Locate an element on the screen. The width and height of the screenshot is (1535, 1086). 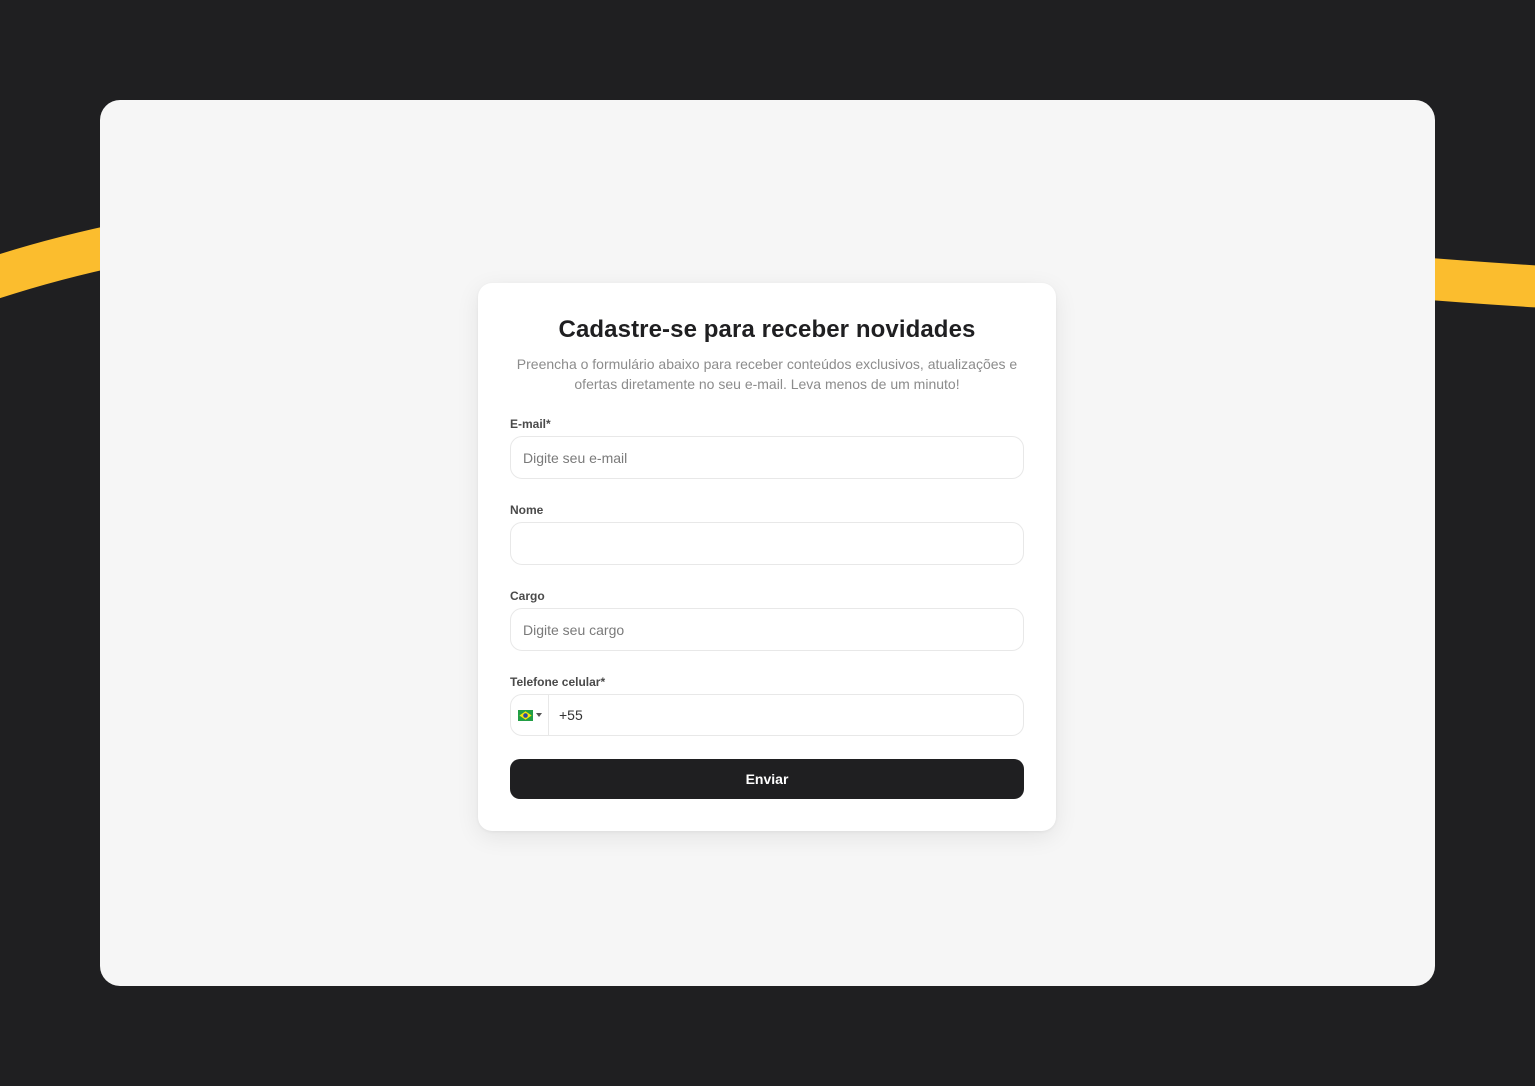
role-label: Cargo is located at coordinates (527, 596).